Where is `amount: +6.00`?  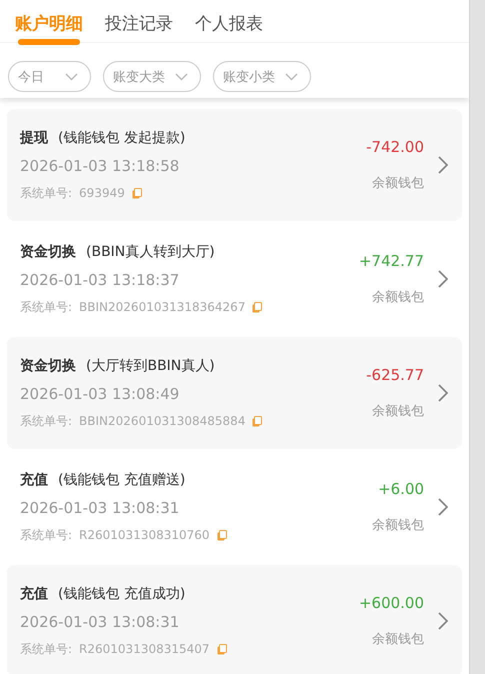 amount: +6.00 is located at coordinates (401, 489).